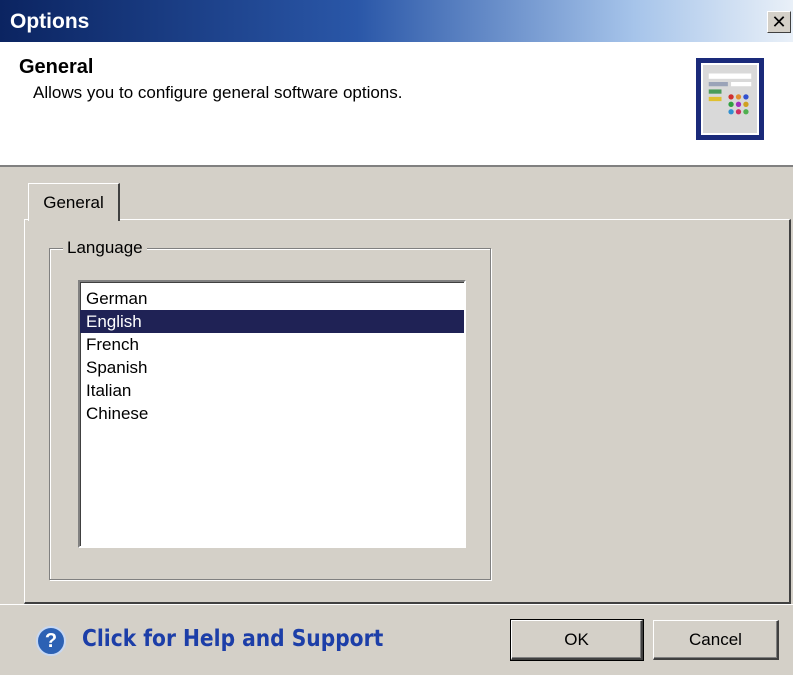 This screenshot has width=793, height=675. What do you see at coordinates (74, 202) in the screenshot?
I see `tab-general: General` at bounding box center [74, 202].